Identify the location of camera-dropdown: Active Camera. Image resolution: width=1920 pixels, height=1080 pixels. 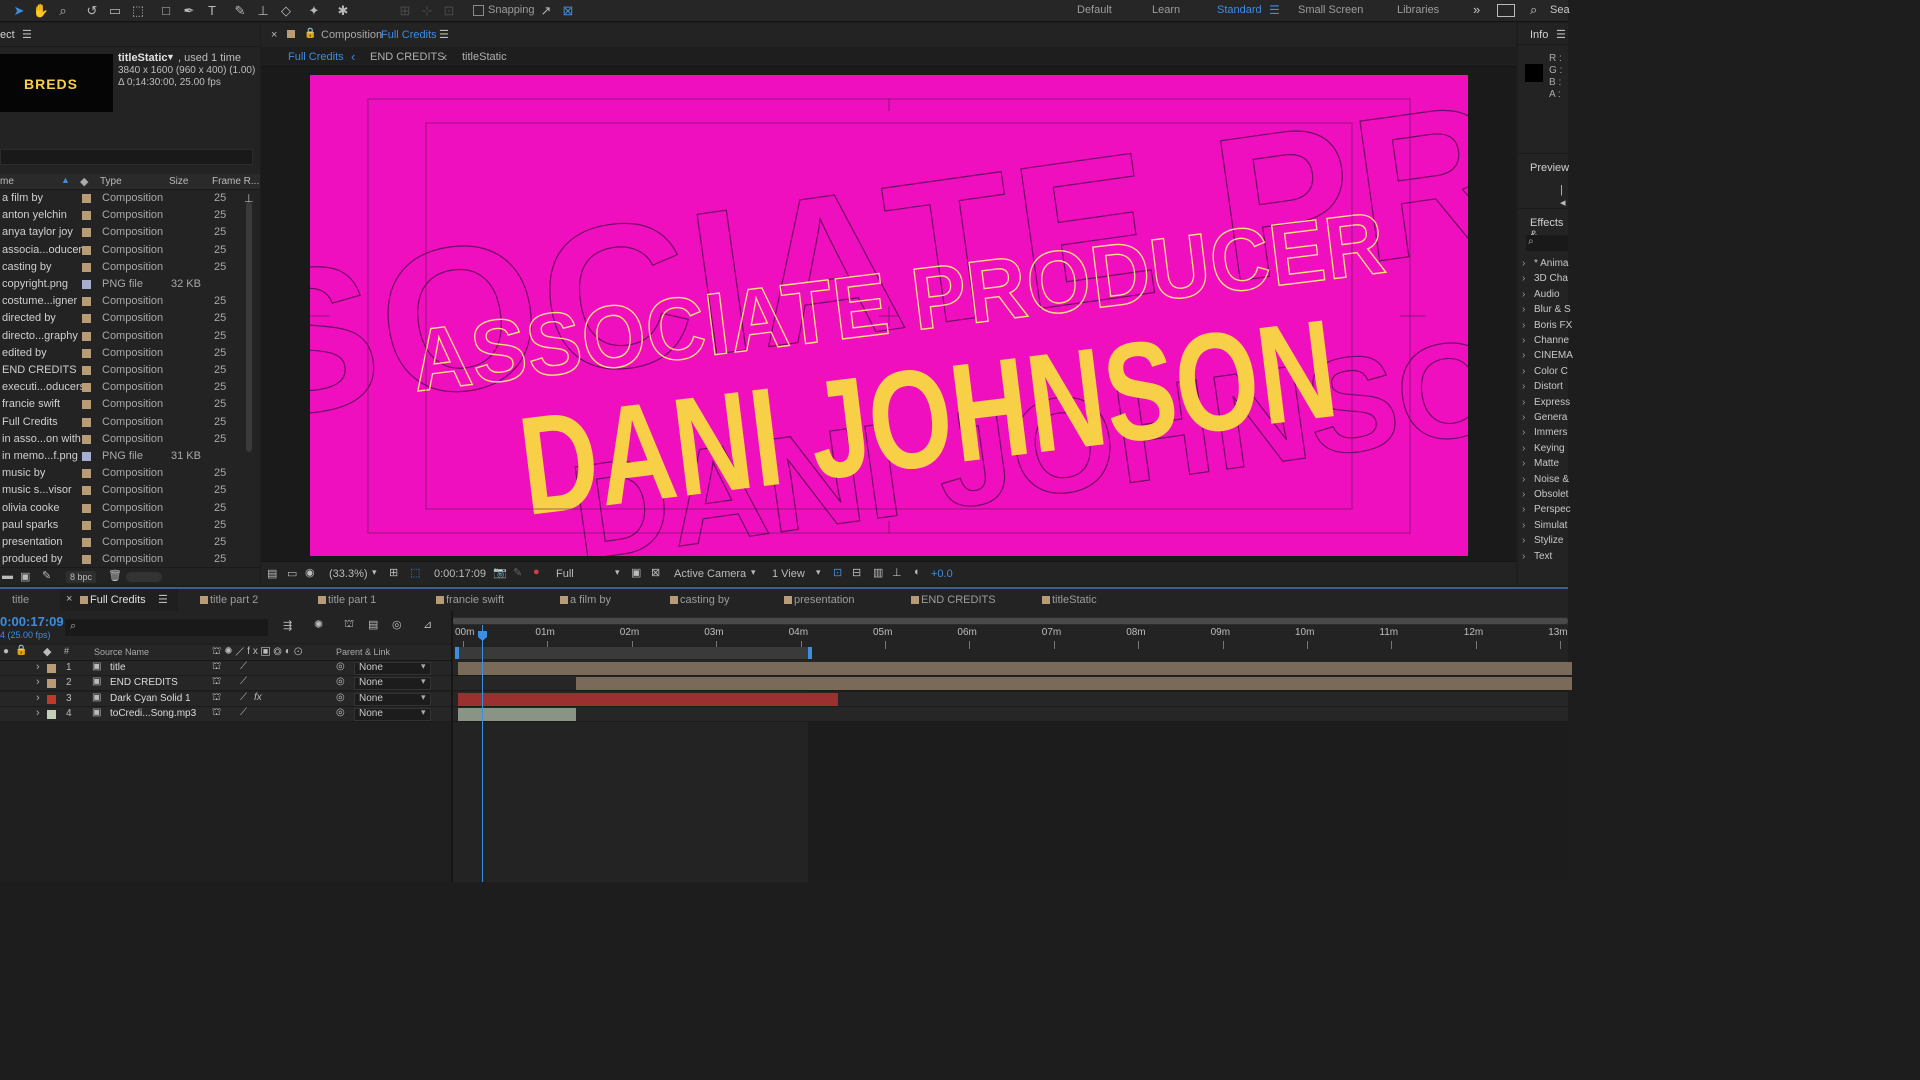
(710, 574).